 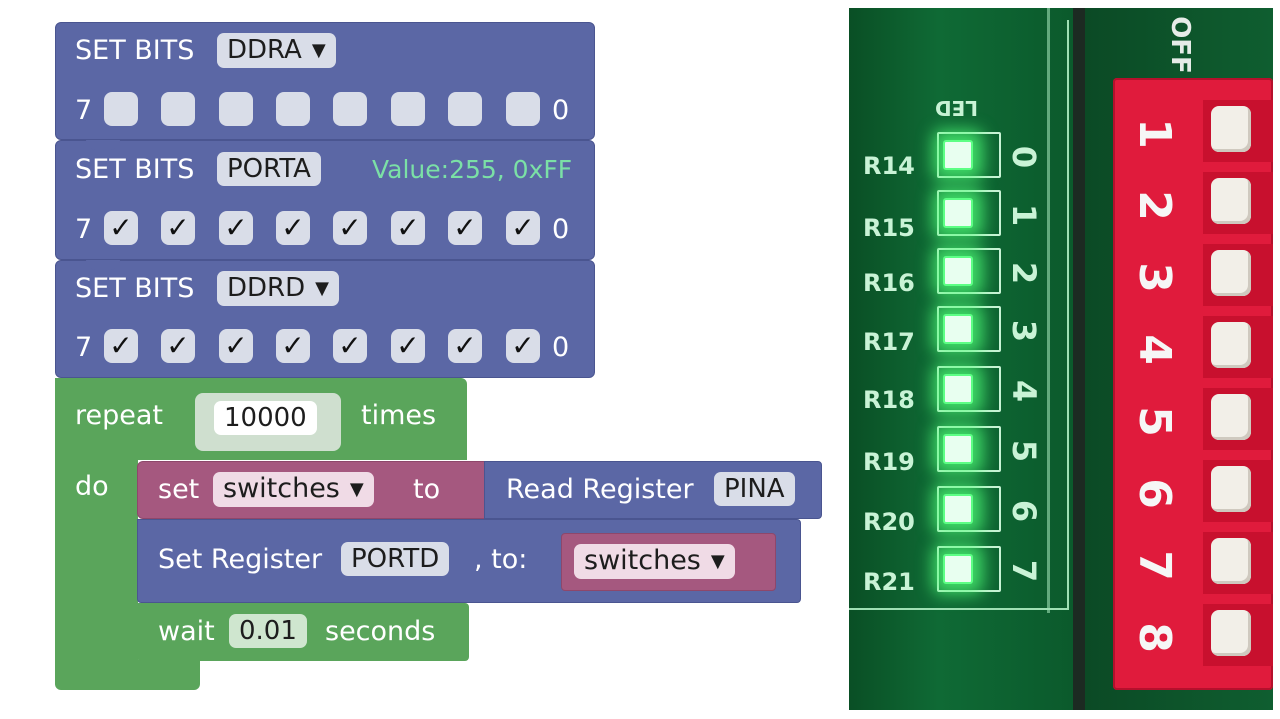 What do you see at coordinates (754, 489) in the screenshot?
I see `read-register-field: PINA` at bounding box center [754, 489].